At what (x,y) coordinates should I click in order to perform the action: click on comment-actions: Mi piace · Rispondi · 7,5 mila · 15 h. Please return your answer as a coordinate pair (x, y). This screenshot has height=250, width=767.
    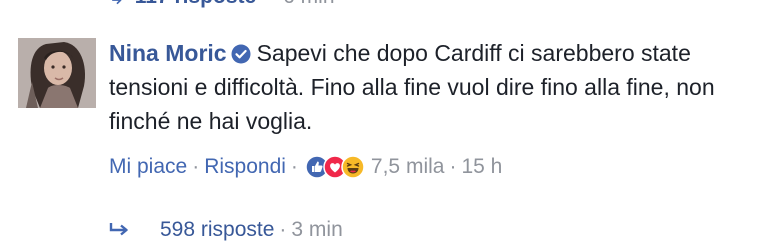
    Looking at the image, I should click on (305, 167).